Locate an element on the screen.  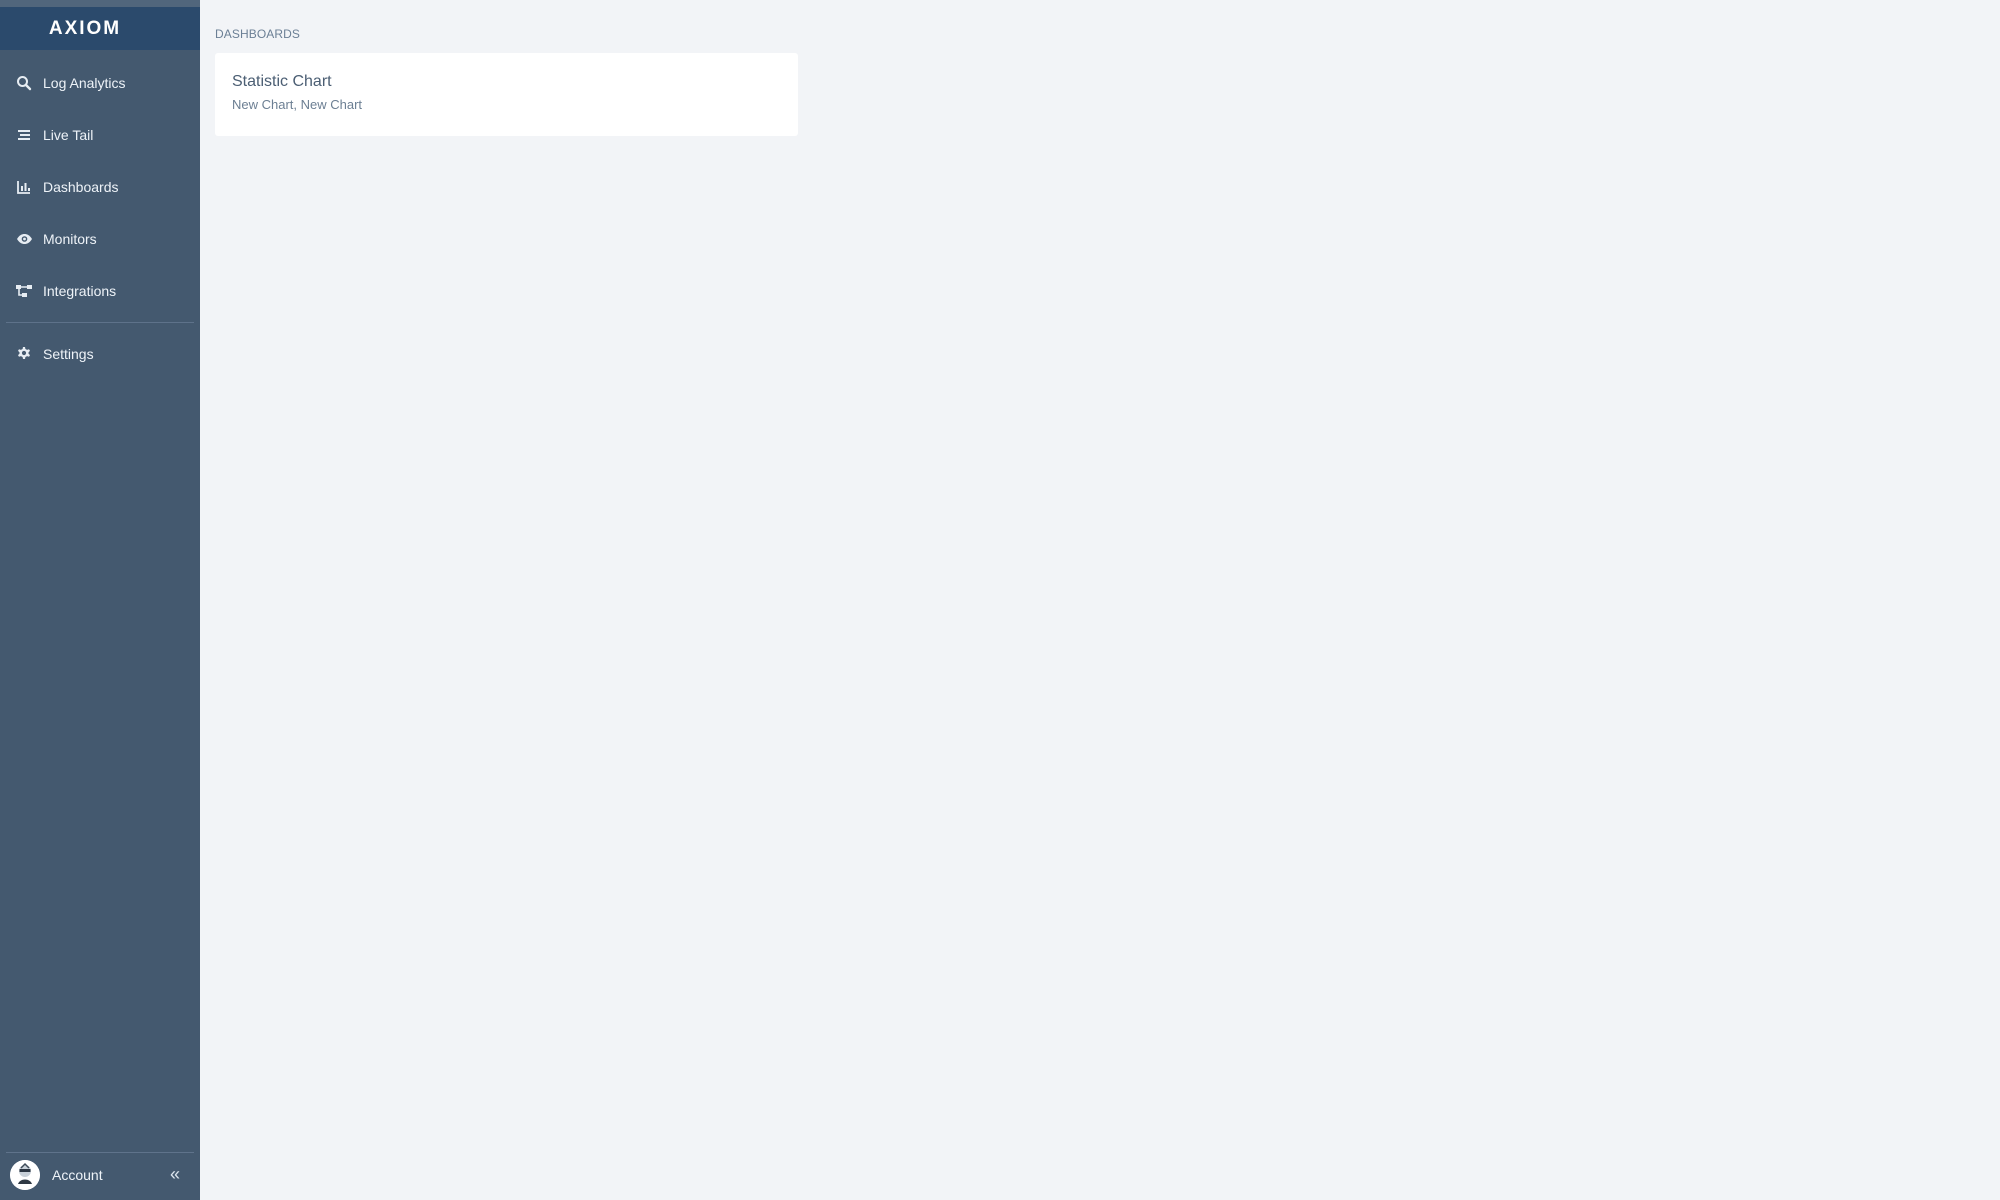
sidebar-item-label: Live Tail is located at coordinates (68, 135).